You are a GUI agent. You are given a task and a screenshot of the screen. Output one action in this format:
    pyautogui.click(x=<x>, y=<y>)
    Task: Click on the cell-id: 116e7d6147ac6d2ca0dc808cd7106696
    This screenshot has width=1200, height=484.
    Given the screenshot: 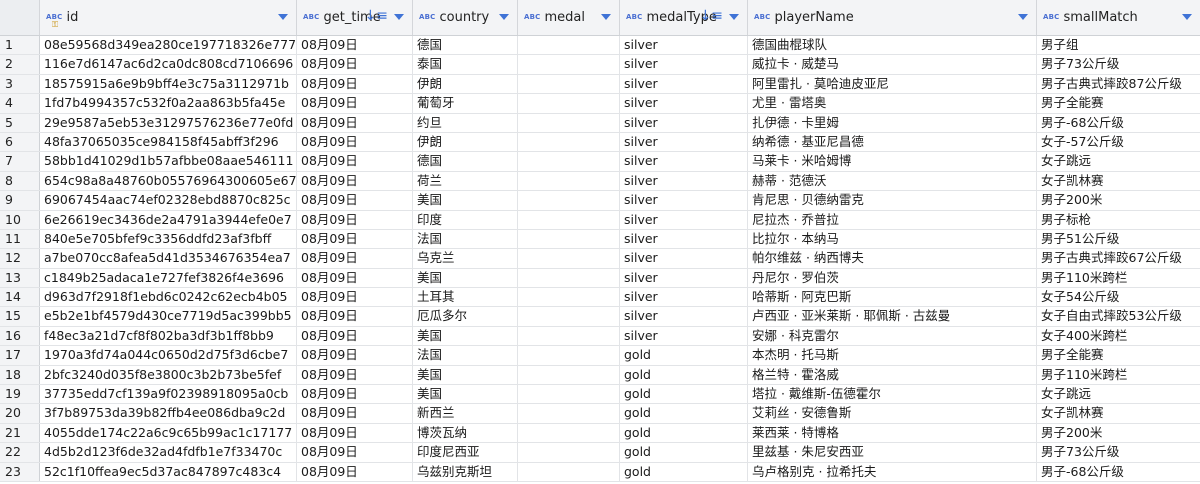 What is the action you would take?
    pyautogui.click(x=168, y=64)
    